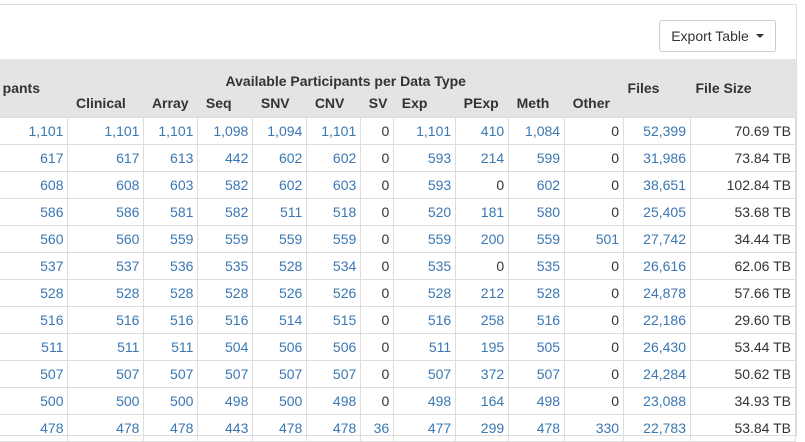  What do you see at coordinates (607, 428) in the screenshot?
I see `cell-link: 330` at bounding box center [607, 428].